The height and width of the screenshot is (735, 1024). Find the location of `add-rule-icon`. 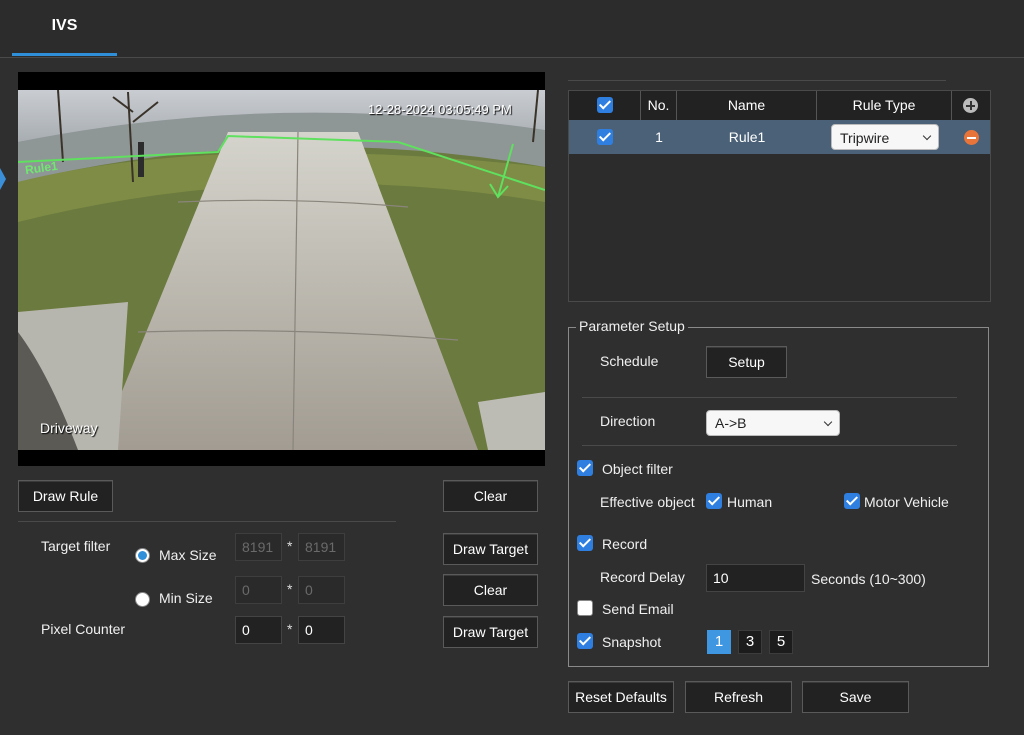

add-rule-icon is located at coordinates (970, 105).